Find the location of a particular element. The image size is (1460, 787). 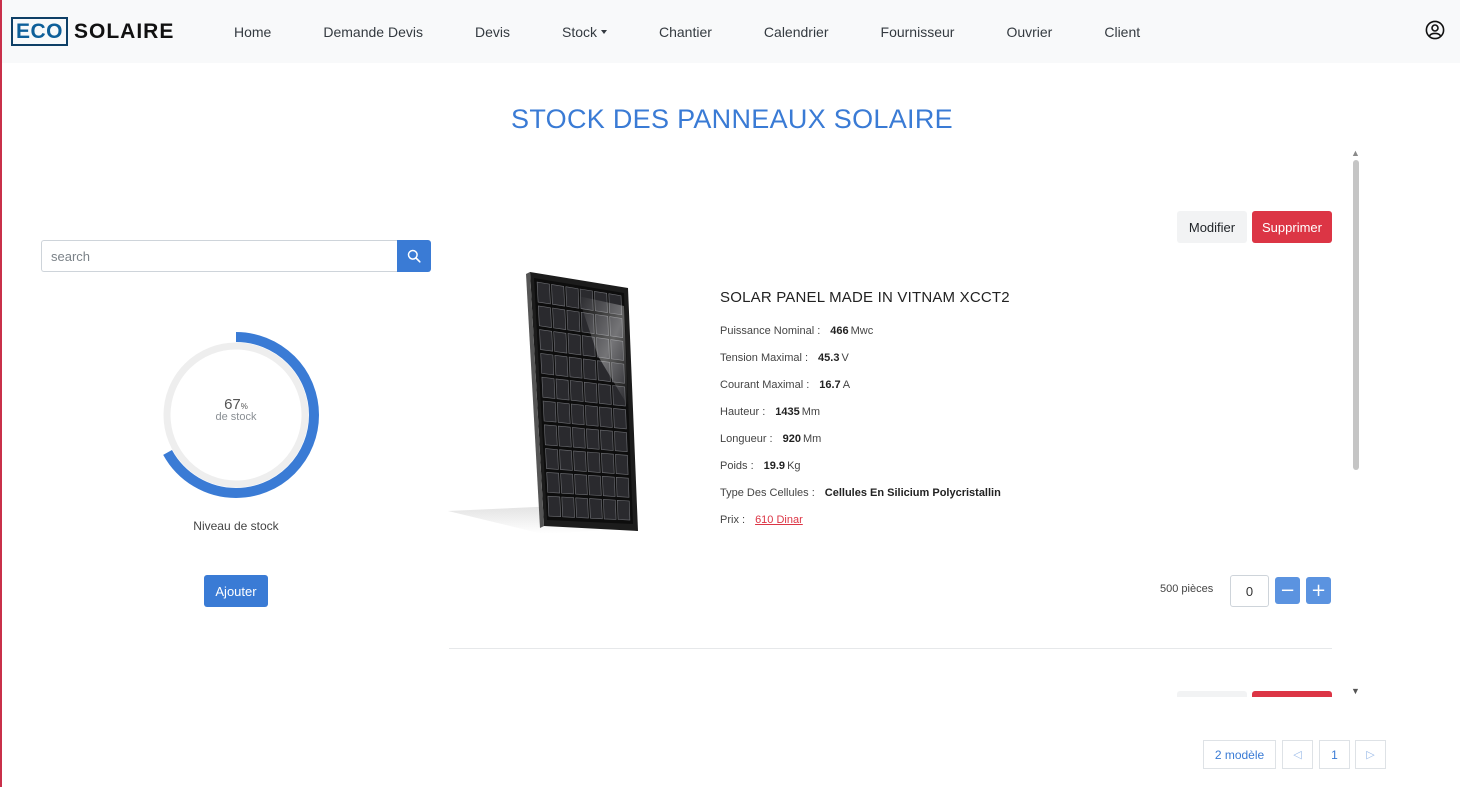

delete-button: Supprimer is located at coordinates (1292, 227).